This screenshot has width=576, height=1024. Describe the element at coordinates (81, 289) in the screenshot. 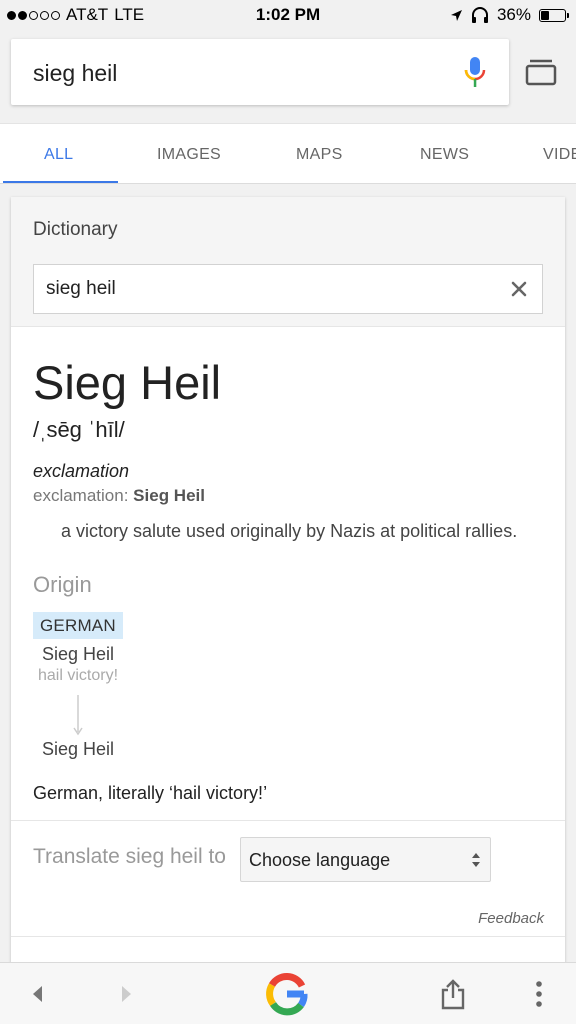

I see `dictionary-search-value: sieg heil` at that location.